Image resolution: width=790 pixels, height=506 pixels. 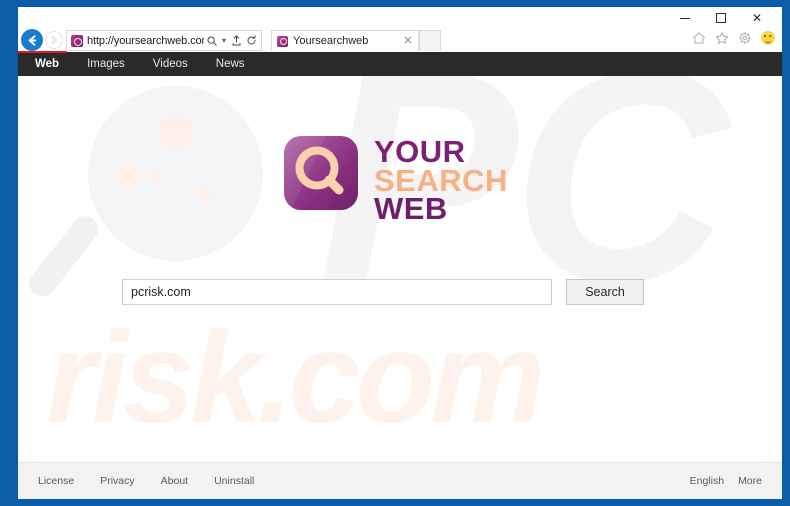 I want to click on tab-strip: Yoursearchweb ✕, so click(x=356, y=40).